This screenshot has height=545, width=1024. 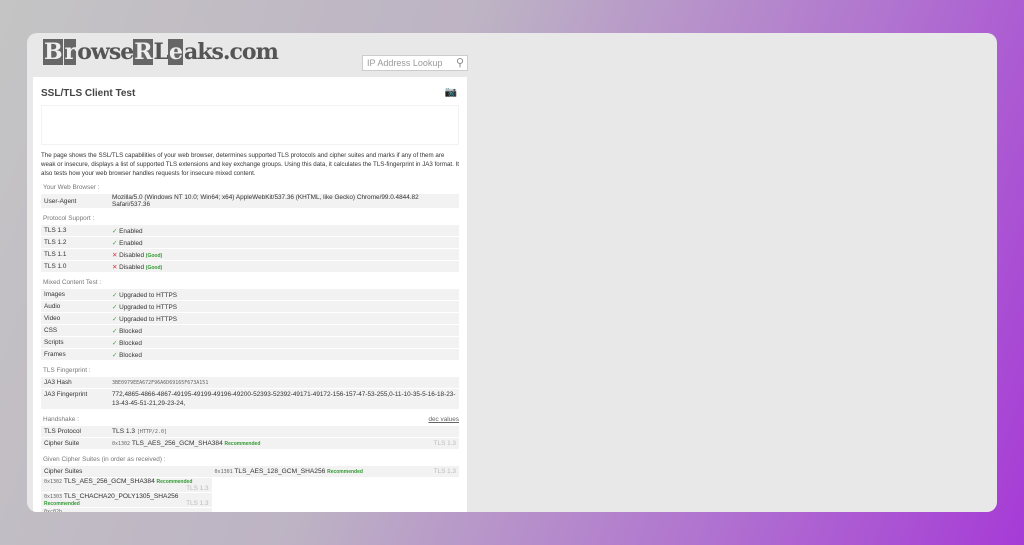 I want to click on row-label: Video, so click(x=75, y=318).